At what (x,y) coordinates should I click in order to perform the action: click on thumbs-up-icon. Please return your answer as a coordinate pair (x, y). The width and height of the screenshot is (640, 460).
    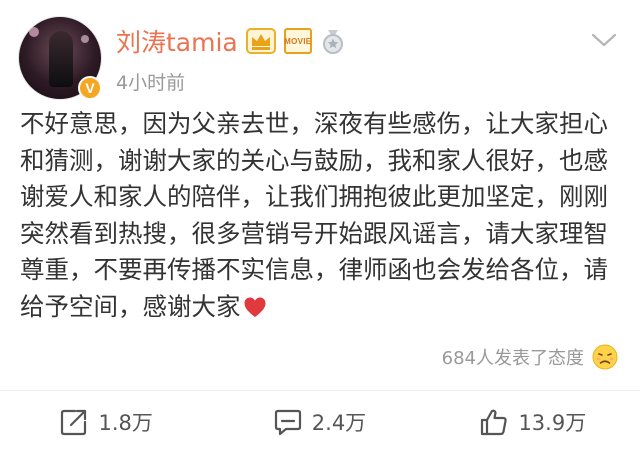
    Looking at the image, I should click on (494, 422).